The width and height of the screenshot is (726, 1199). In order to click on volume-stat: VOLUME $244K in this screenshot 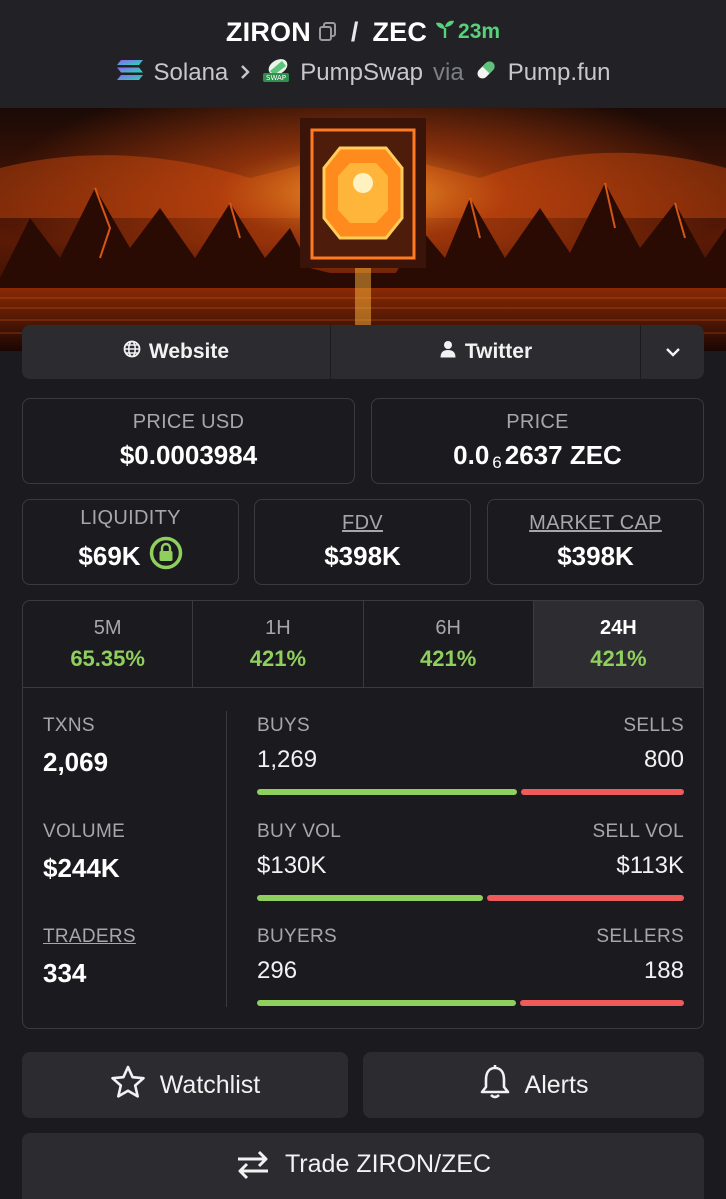, I will do `click(84, 852)`.